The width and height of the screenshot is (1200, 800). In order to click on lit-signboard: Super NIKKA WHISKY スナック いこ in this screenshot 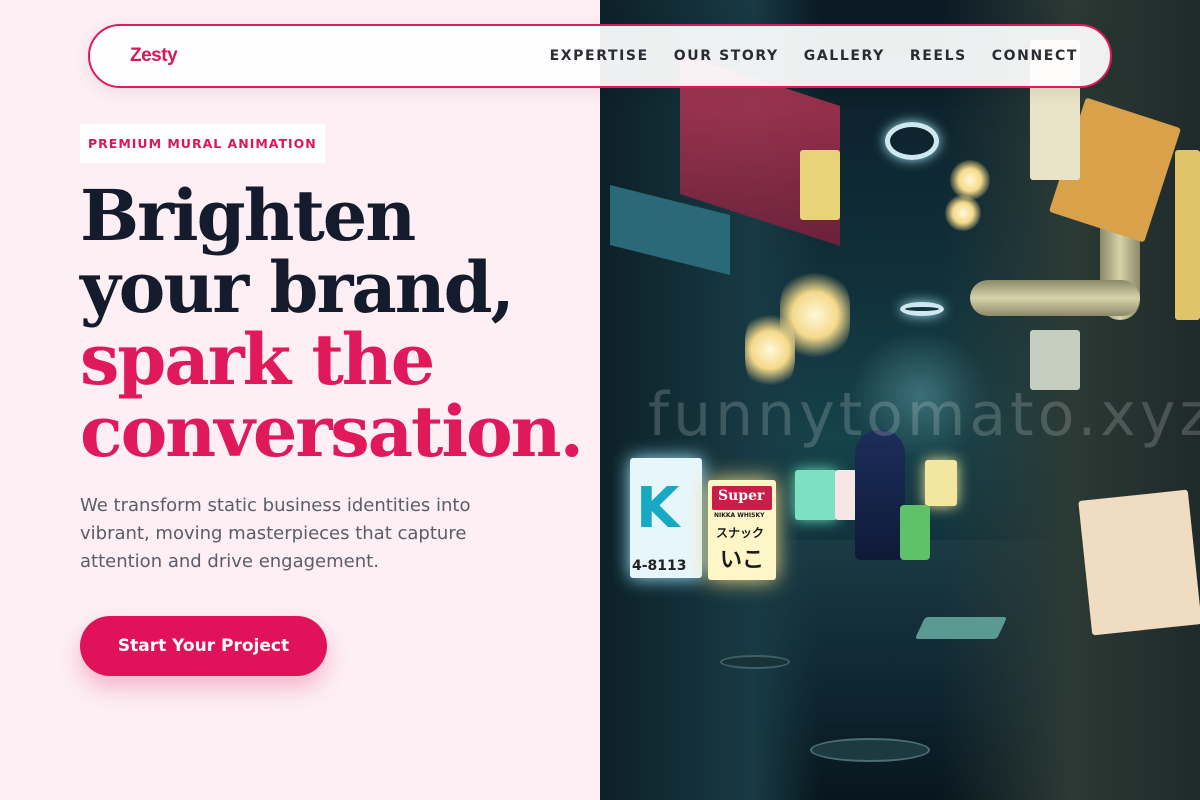, I will do `click(742, 530)`.